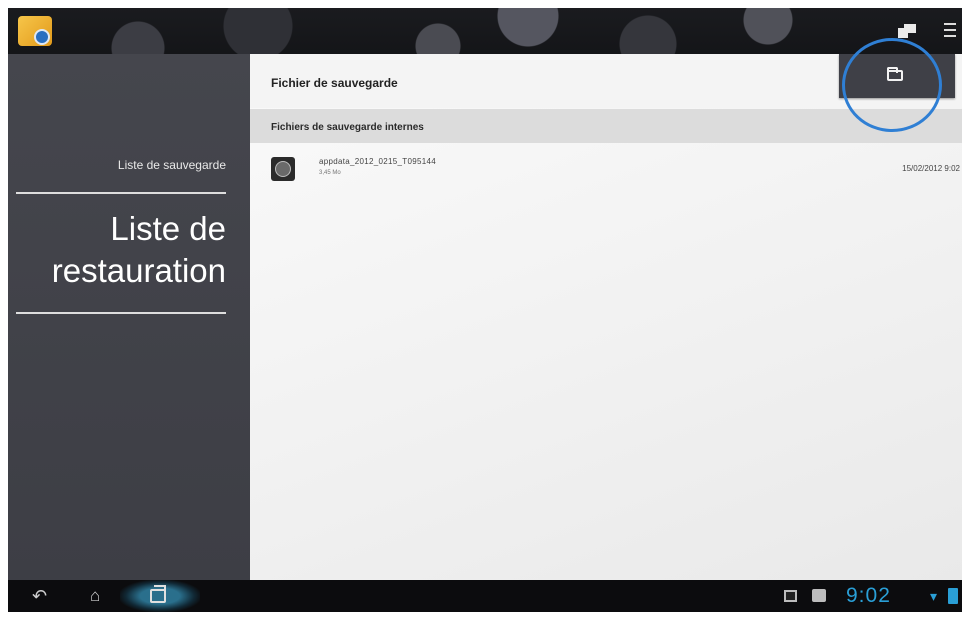 Image resolution: width=965 pixels, height=618 pixels. I want to click on wifi-icon: ▾, so click(934, 596).